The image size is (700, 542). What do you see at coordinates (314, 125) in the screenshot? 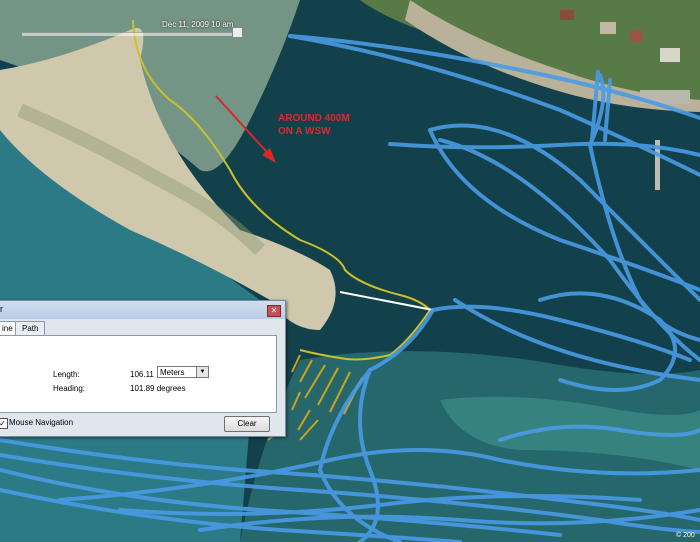
I see `map-annotation-label: AROUND 400M ON A WSW` at bounding box center [314, 125].